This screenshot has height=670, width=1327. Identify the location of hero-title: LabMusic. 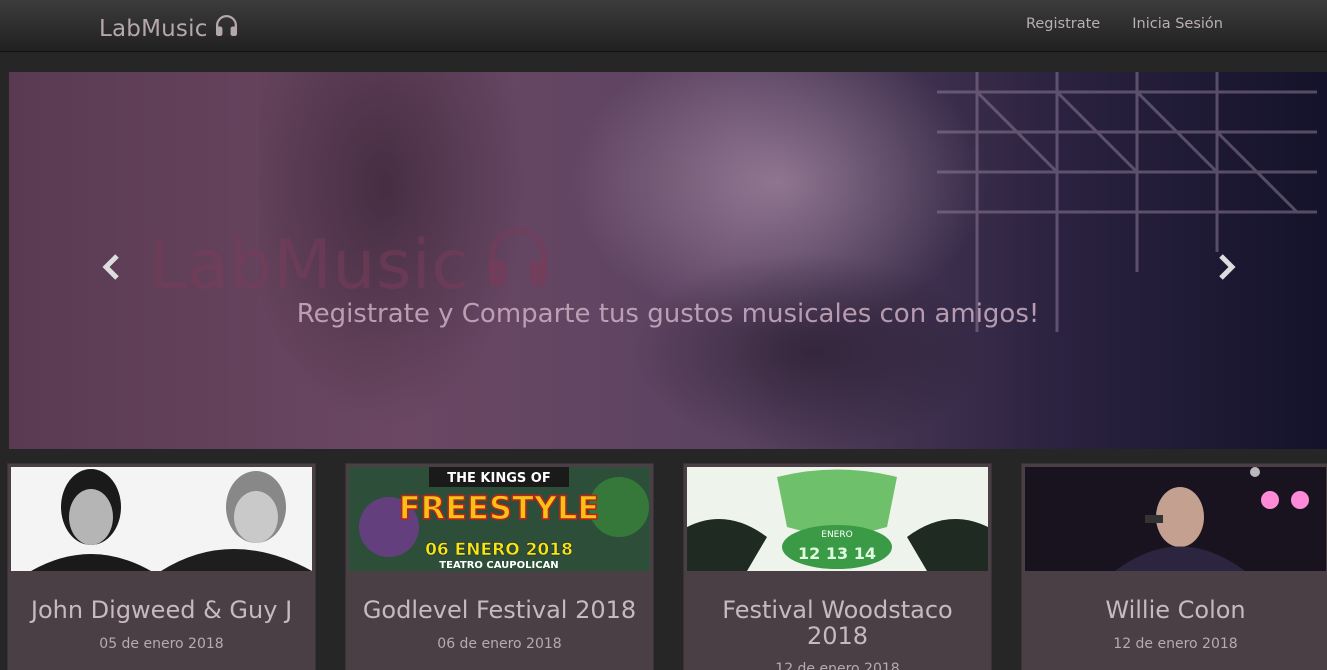
(351, 265).